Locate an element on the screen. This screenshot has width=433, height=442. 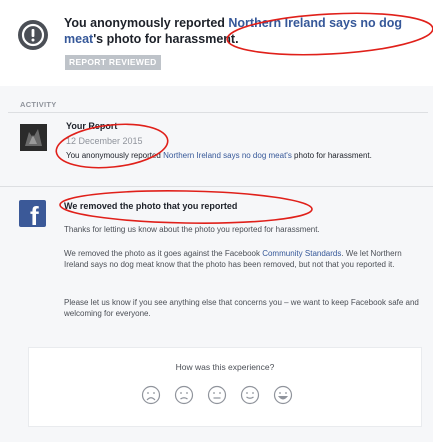
summary-text-after: 's photo for harassment. is located at coordinates (166, 39).